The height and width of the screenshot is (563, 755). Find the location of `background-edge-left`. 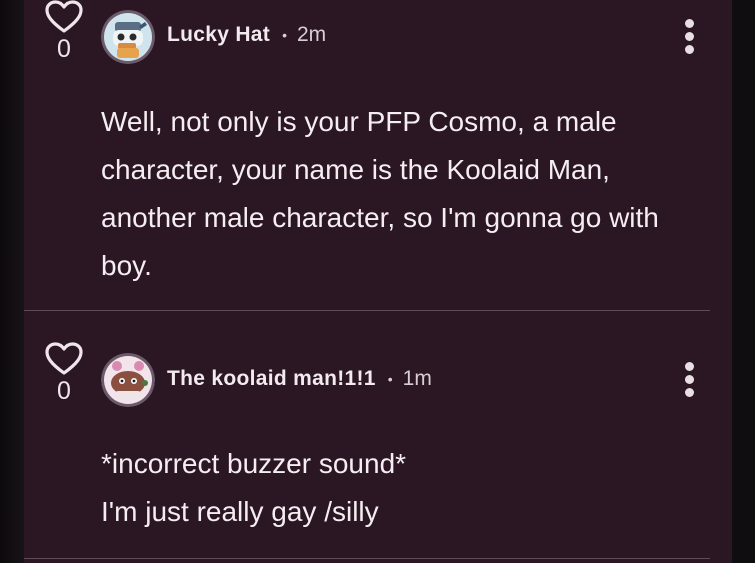

background-edge-left is located at coordinates (12, 281).